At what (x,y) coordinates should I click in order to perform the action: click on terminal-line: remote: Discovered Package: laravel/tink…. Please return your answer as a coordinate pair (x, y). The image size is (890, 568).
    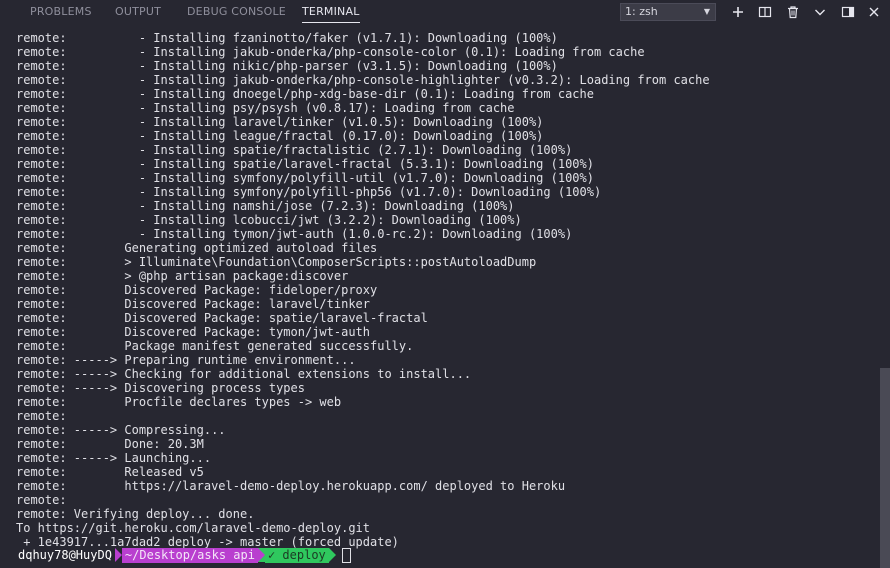
    Looking at the image, I should click on (193, 304).